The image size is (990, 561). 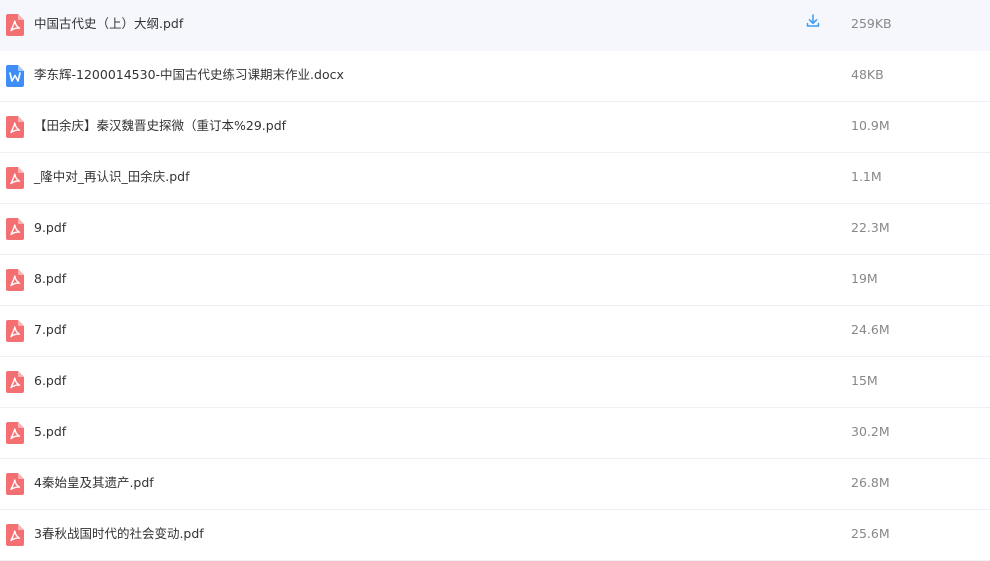 What do you see at coordinates (867, 74) in the screenshot?
I see `file-size: 48KB` at bounding box center [867, 74].